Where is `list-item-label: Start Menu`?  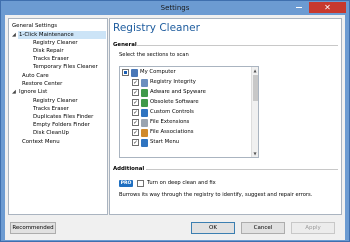
list-item-label: Start Menu is located at coordinates (165, 142).